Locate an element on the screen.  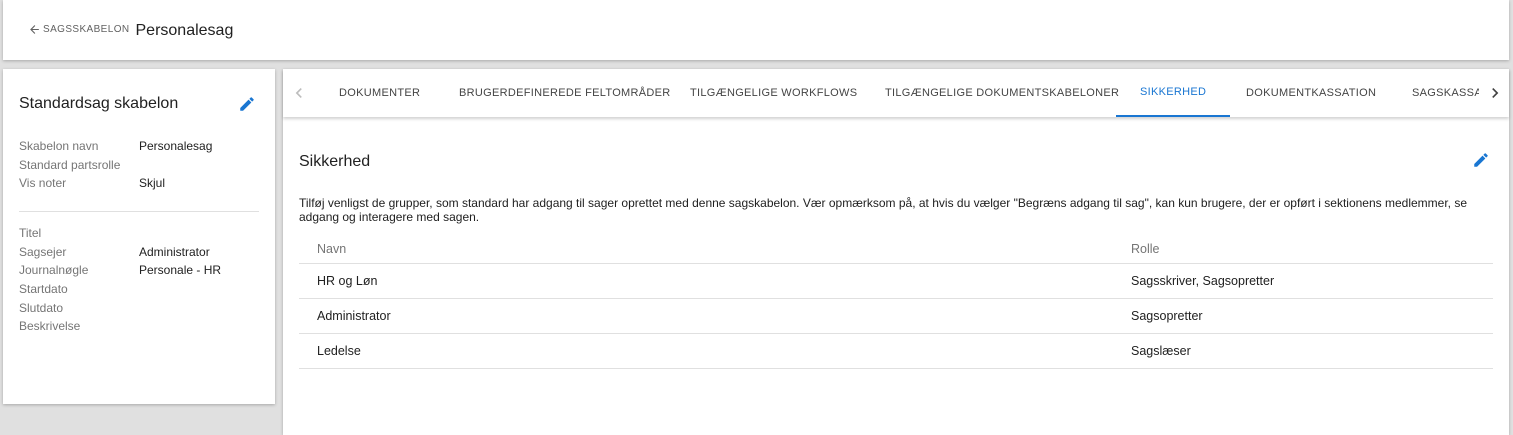
detail-label: Journalnøgle is located at coordinates (54, 270).